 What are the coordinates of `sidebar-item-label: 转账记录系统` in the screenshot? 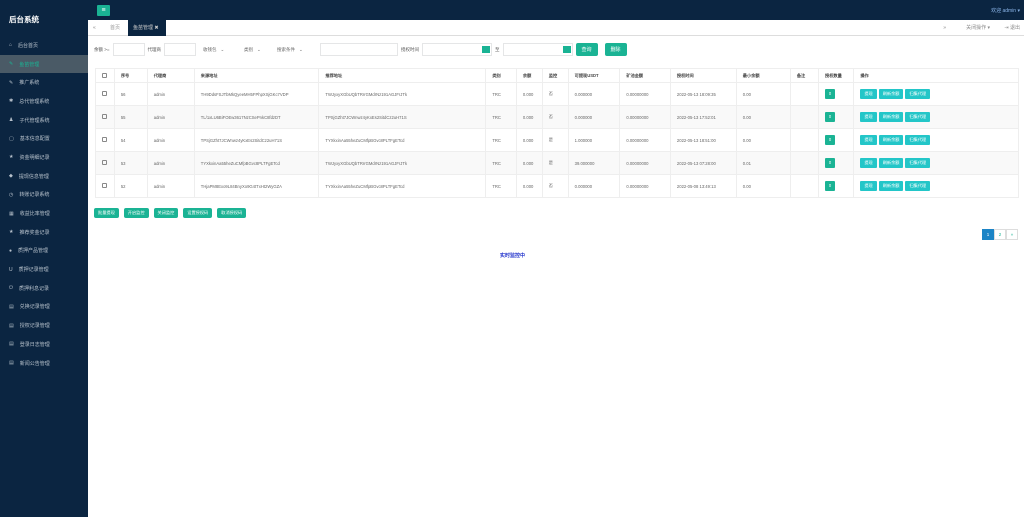 It's located at (34, 195).